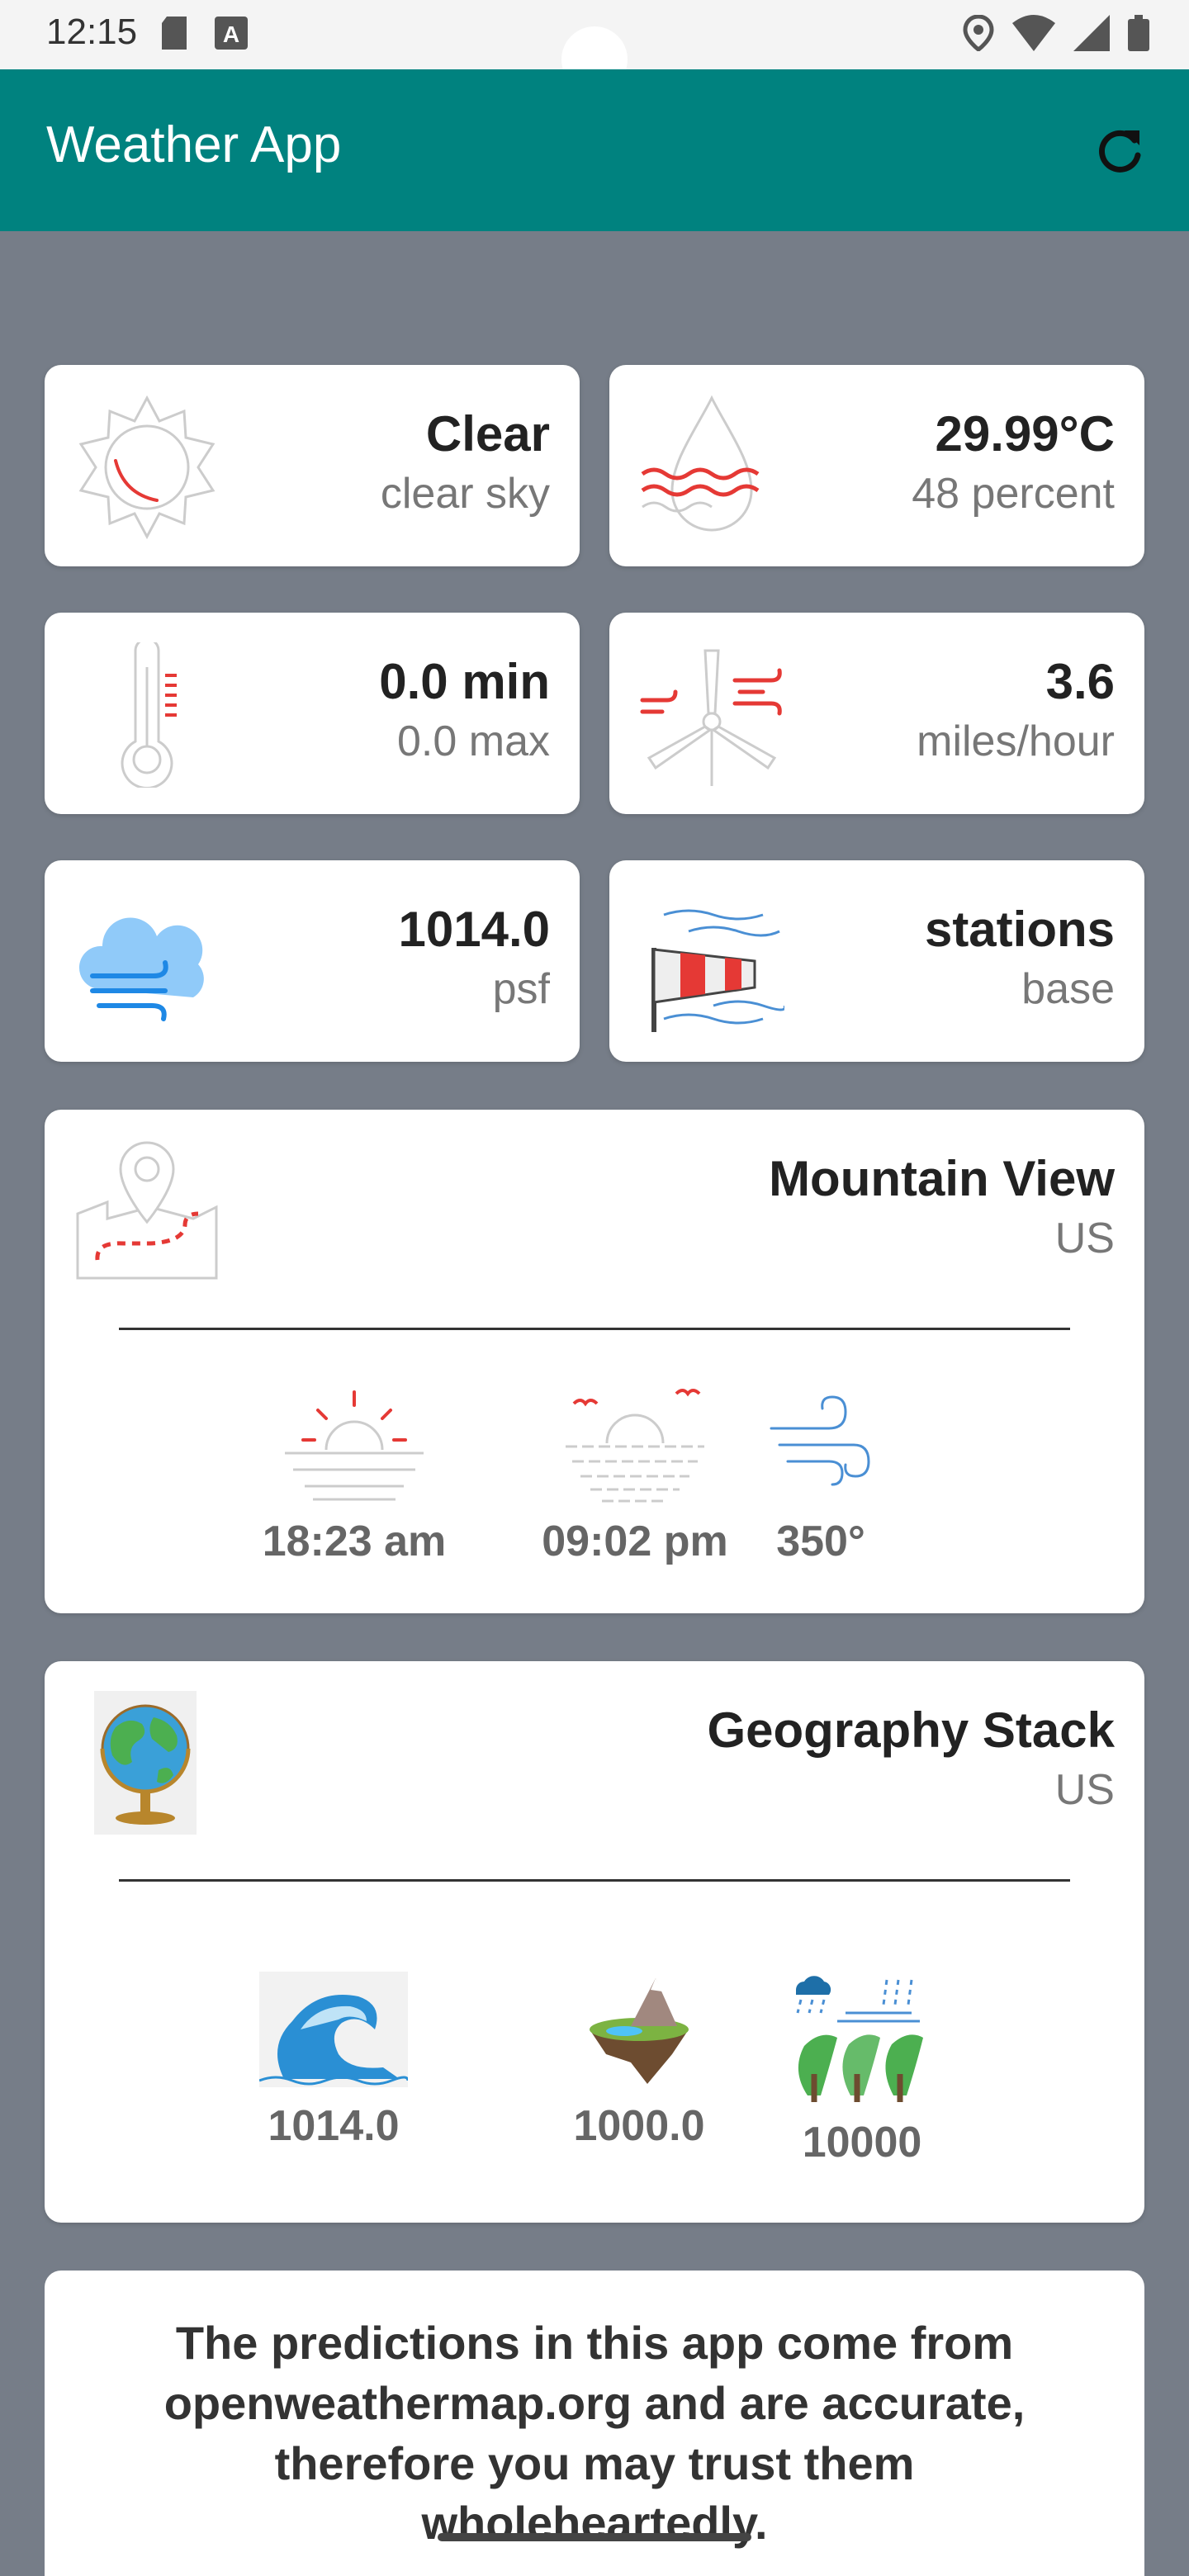 Image resolution: width=1189 pixels, height=2576 pixels. Describe the element at coordinates (942, 1178) in the screenshot. I see `location-city: Mountain View` at that location.